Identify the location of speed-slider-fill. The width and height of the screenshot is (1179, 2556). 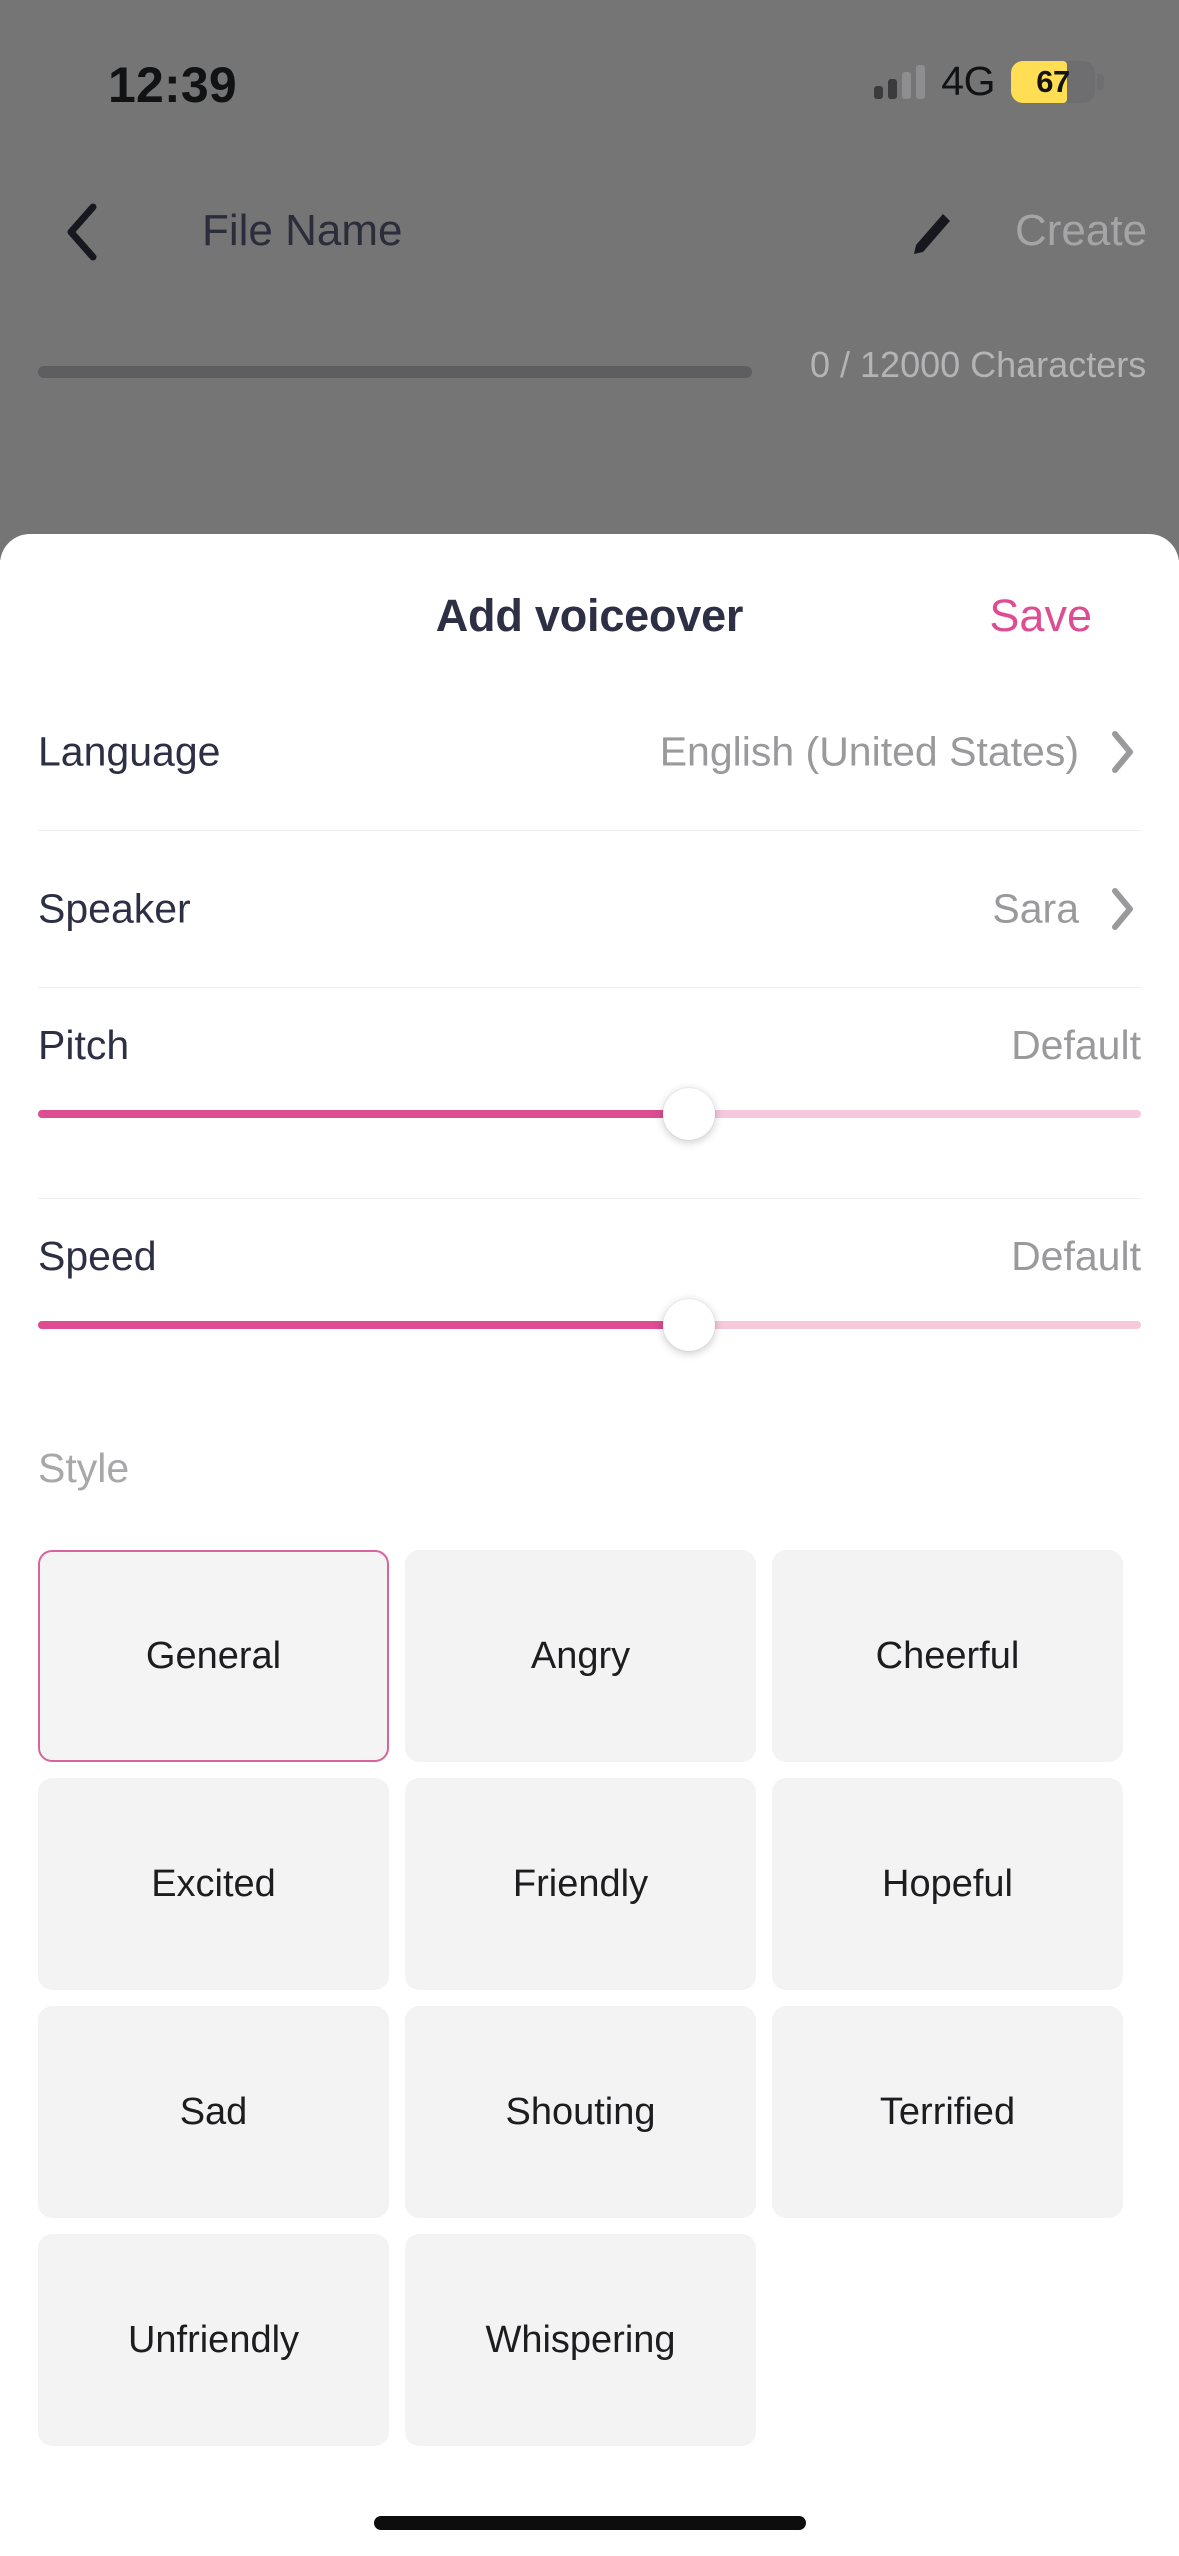
(363, 1325).